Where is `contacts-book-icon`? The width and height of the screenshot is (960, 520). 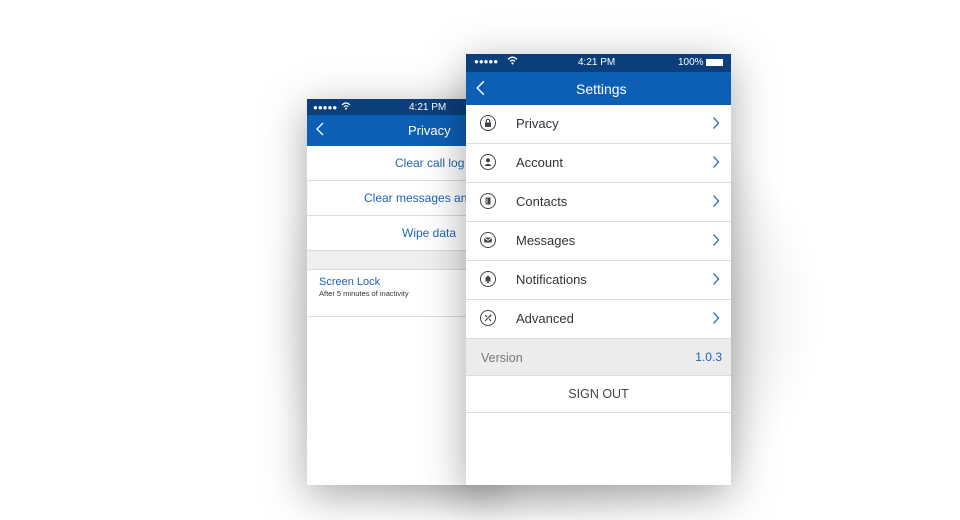
contacts-book-icon is located at coordinates (488, 201).